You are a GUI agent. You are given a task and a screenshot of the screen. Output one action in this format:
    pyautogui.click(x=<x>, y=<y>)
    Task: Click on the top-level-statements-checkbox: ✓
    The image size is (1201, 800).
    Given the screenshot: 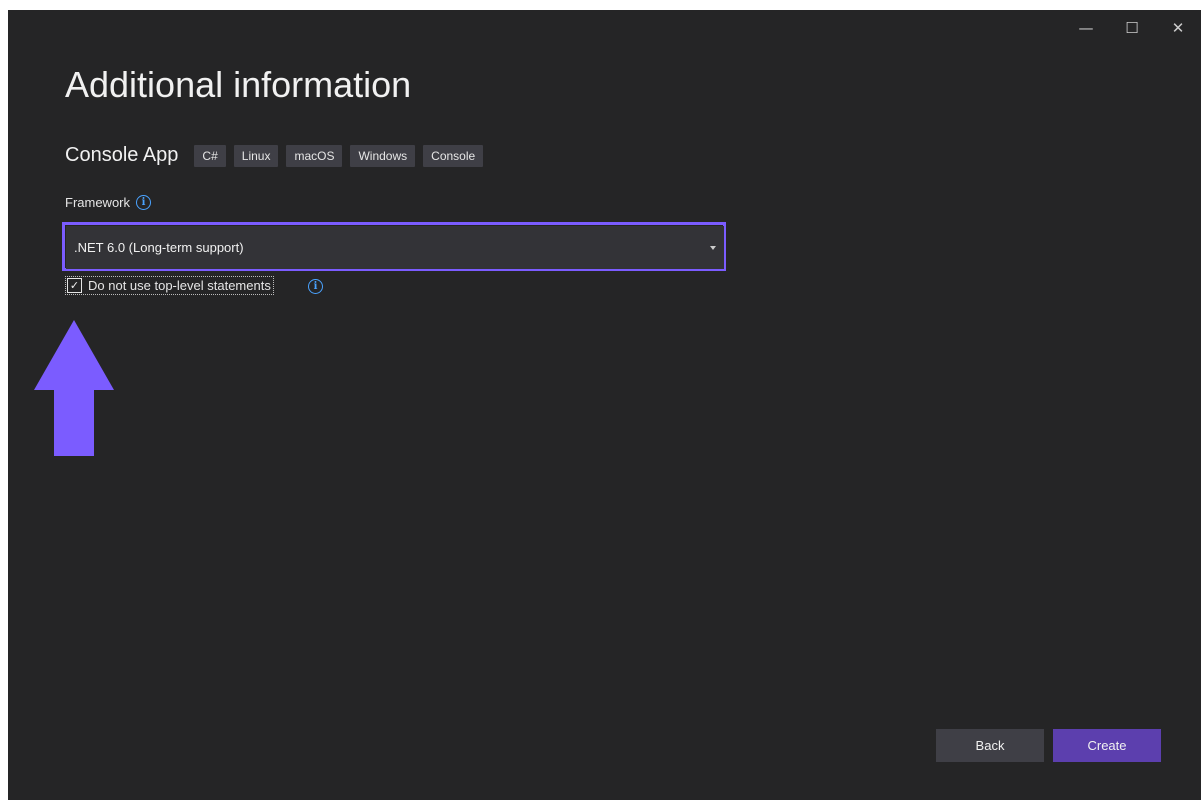 What is the action you would take?
    pyautogui.click(x=74, y=285)
    